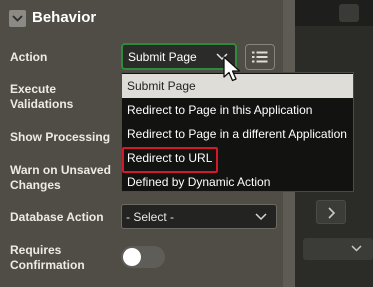 This screenshot has height=287, width=373. Describe the element at coordinates (161, 86) in the screenshot. I see `dropdown-option-label: Submit Page` at that location.